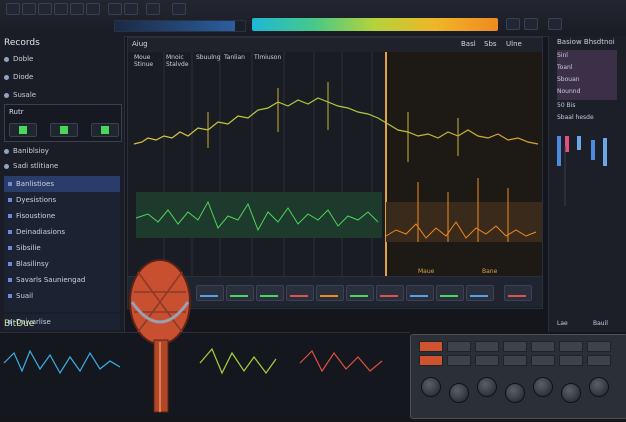 The image size is (626, 422). I want to click on lane-label: Sbuulng, so click(208, 57).